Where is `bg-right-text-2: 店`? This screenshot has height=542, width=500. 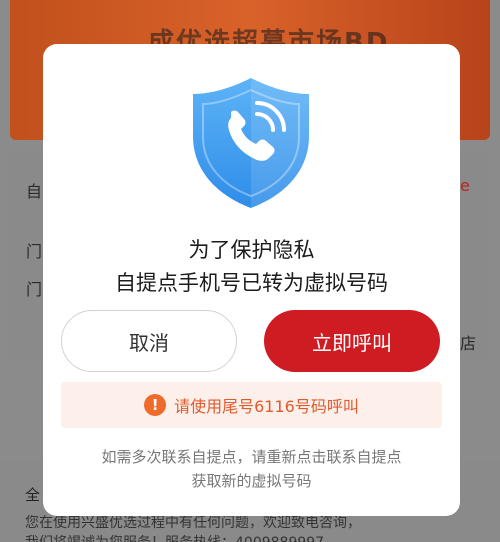
bg-right-text-2: 店 is located at coordinates (468, 343).